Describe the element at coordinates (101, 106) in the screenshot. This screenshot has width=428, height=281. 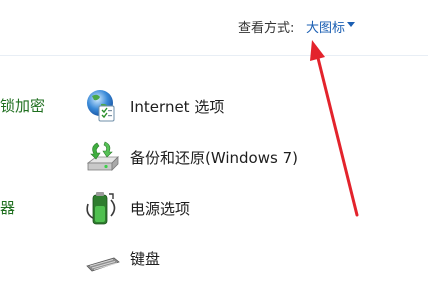
I see `internet-options-icon` at that location.